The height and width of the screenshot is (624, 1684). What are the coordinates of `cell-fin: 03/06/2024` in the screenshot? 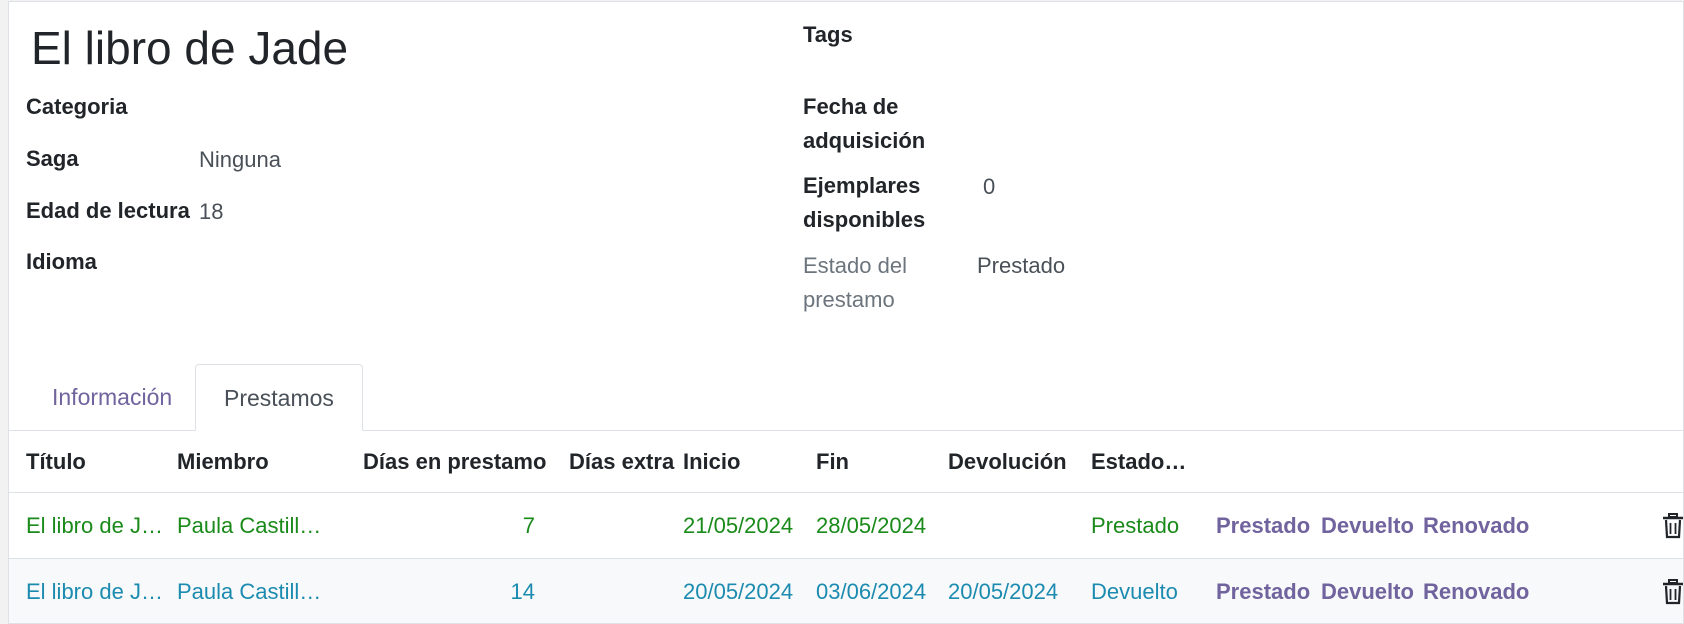 It's located at (871, 591).